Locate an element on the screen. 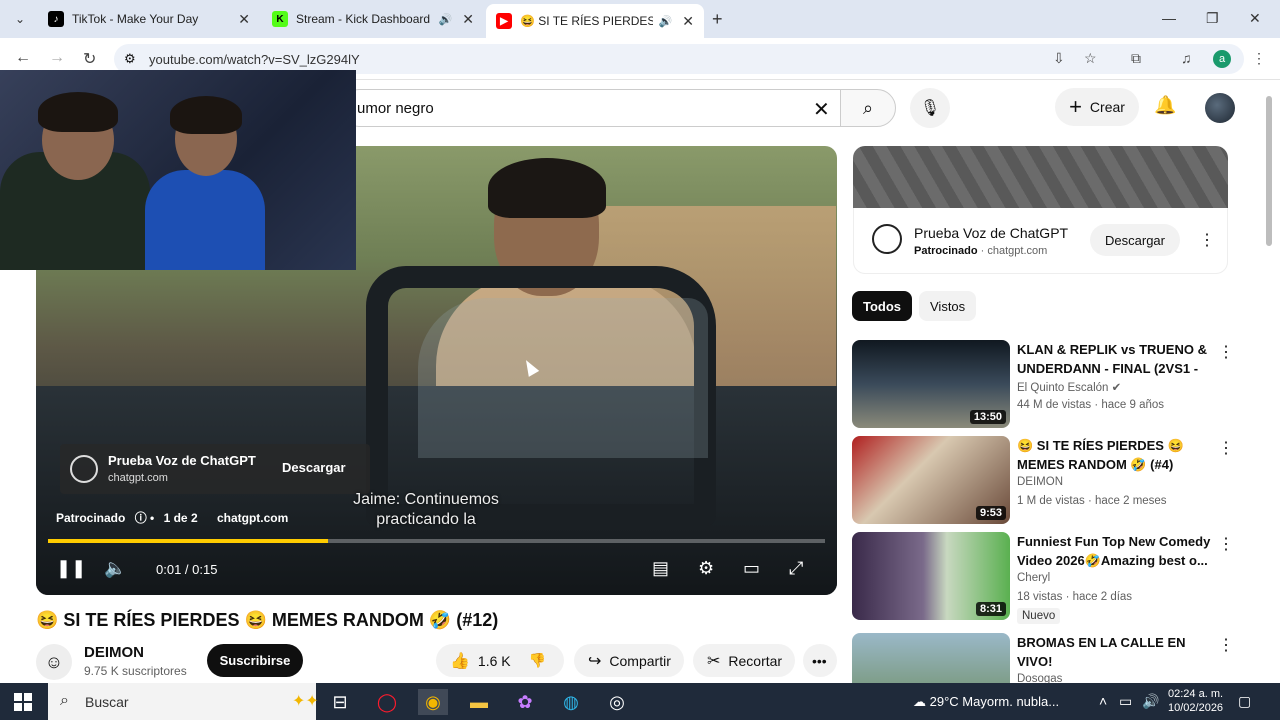  minimize-icon: — is located at coordinates (1169, 18).